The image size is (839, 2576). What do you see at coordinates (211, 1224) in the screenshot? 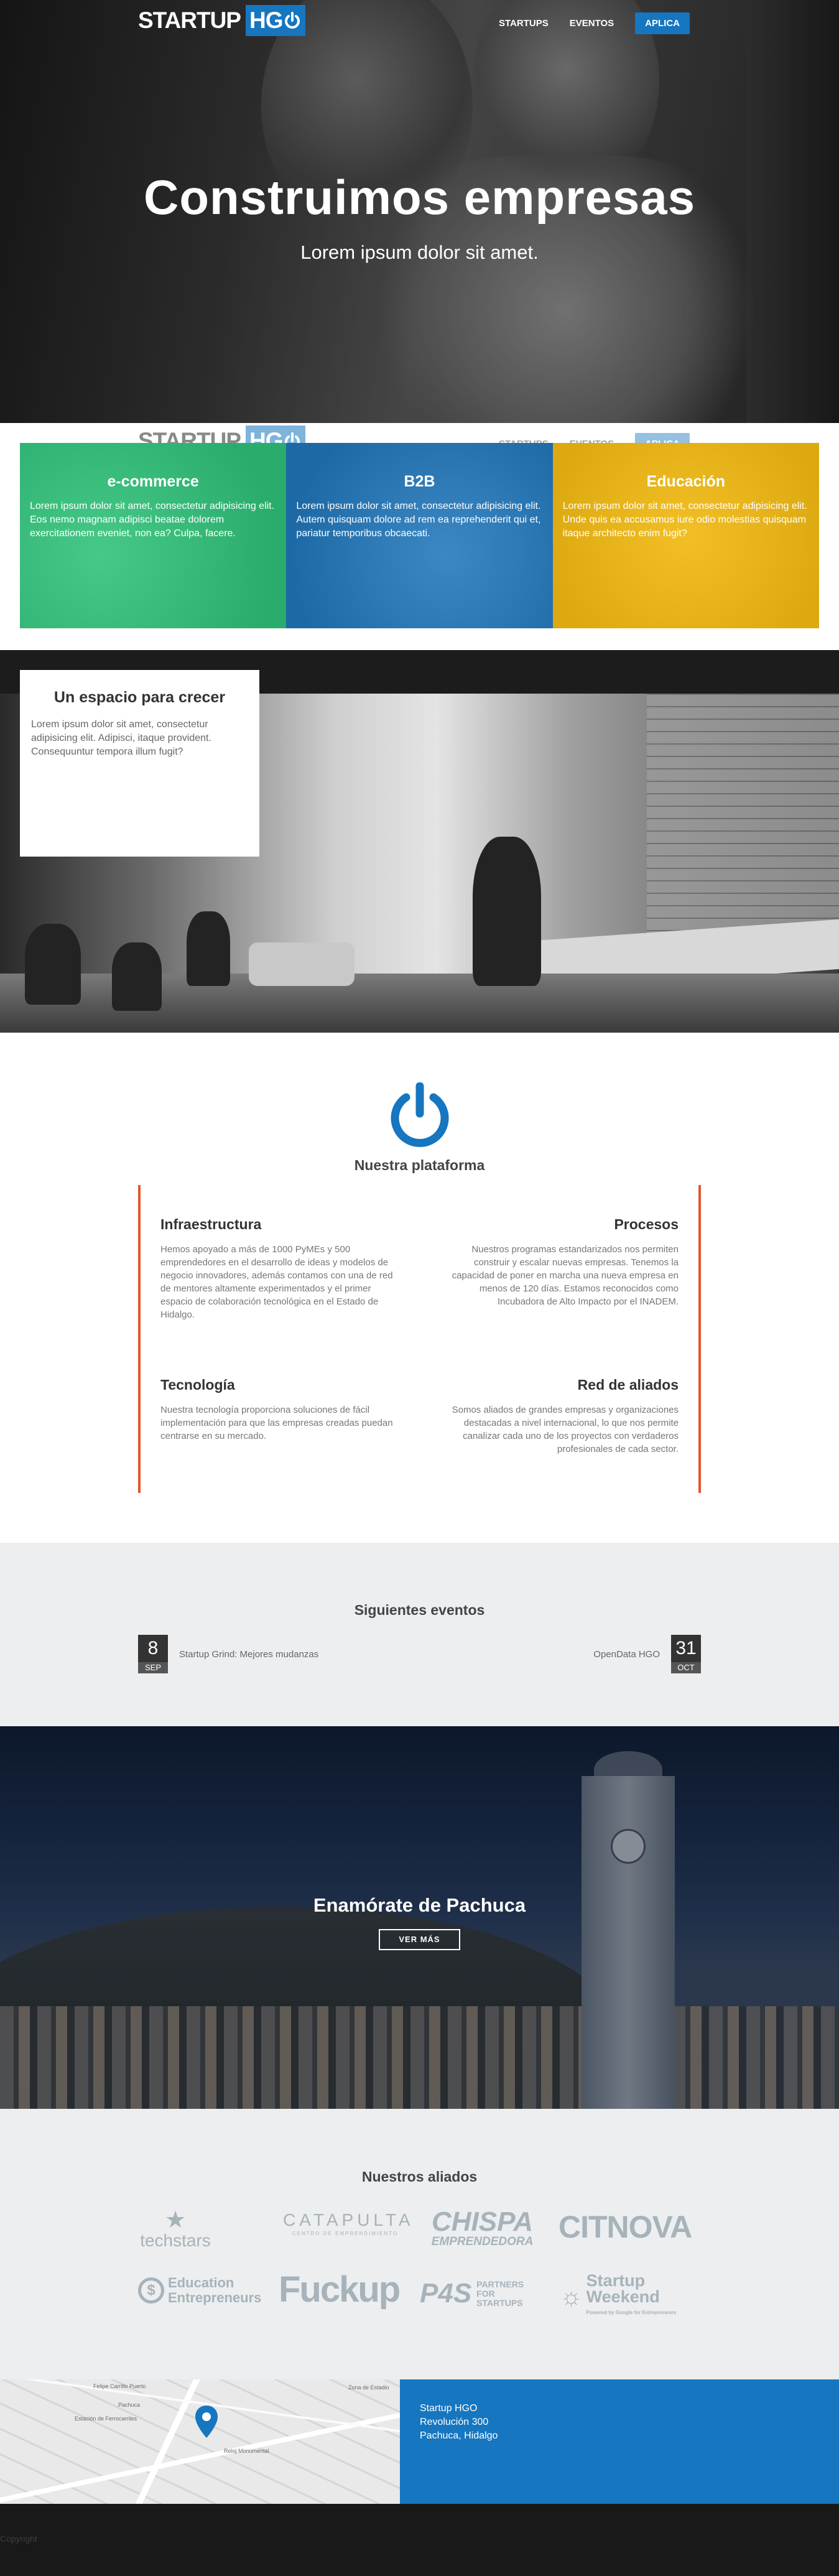
I see `feature-title: Infraestructura` at bounding box center [211, 1224].